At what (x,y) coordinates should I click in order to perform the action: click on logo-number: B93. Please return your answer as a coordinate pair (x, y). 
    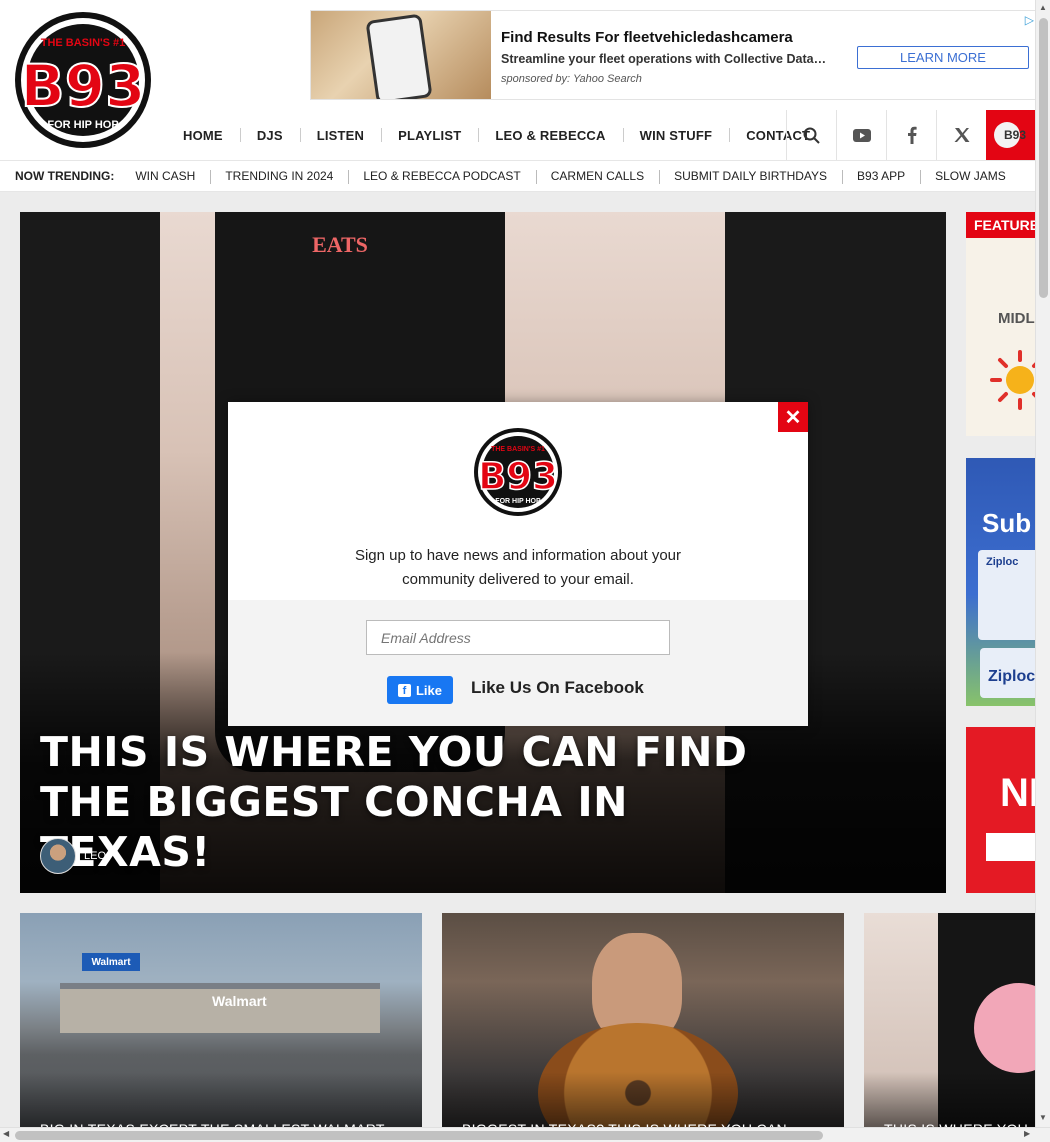
    Looking at the image, I should click on (83, 86).